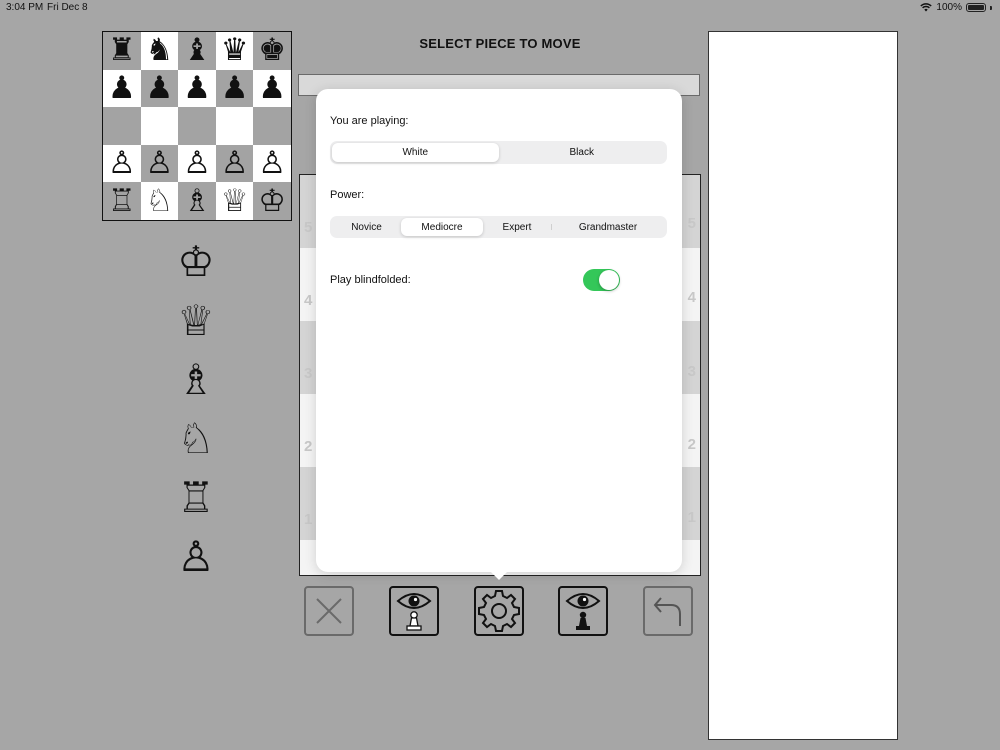  Describe the element at coordinates (949, 7) in the screenshot. I see `battery-percent: 100%` at that location.